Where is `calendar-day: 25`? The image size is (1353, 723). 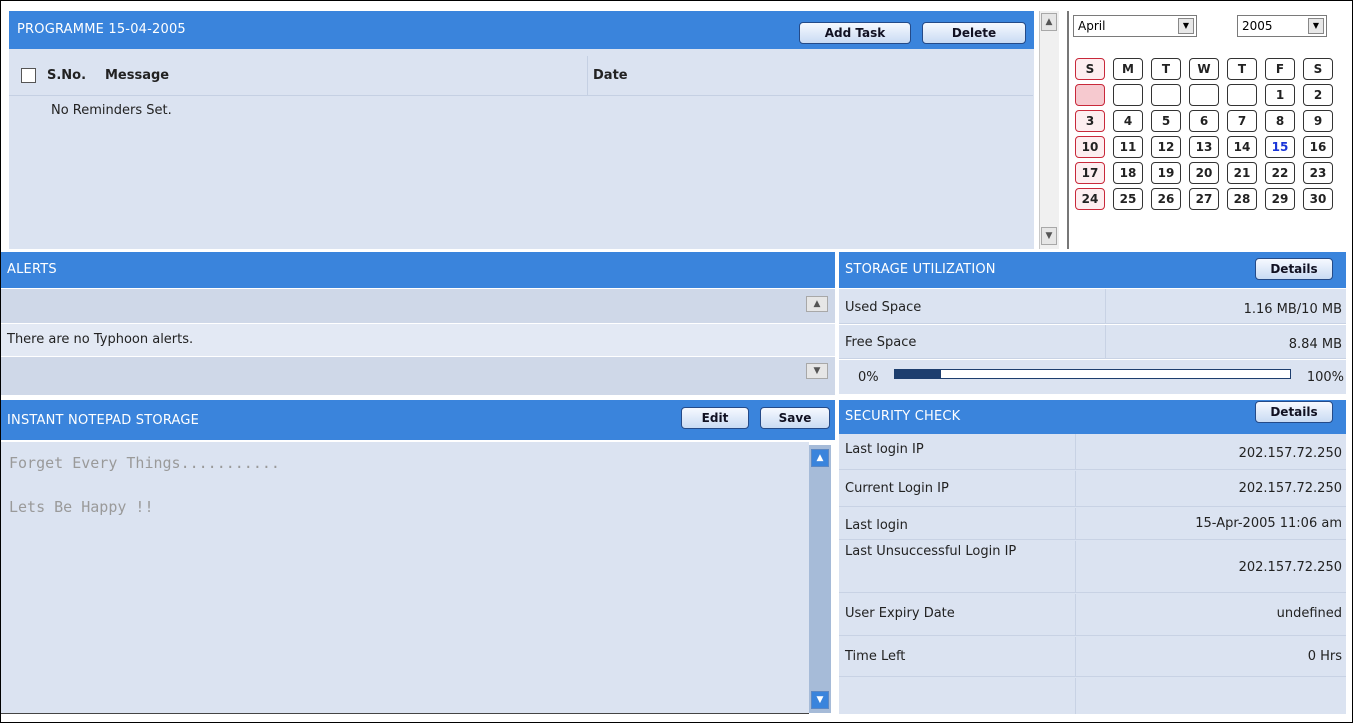 calendar-day: 25 is located at coordinates (1128, 199).